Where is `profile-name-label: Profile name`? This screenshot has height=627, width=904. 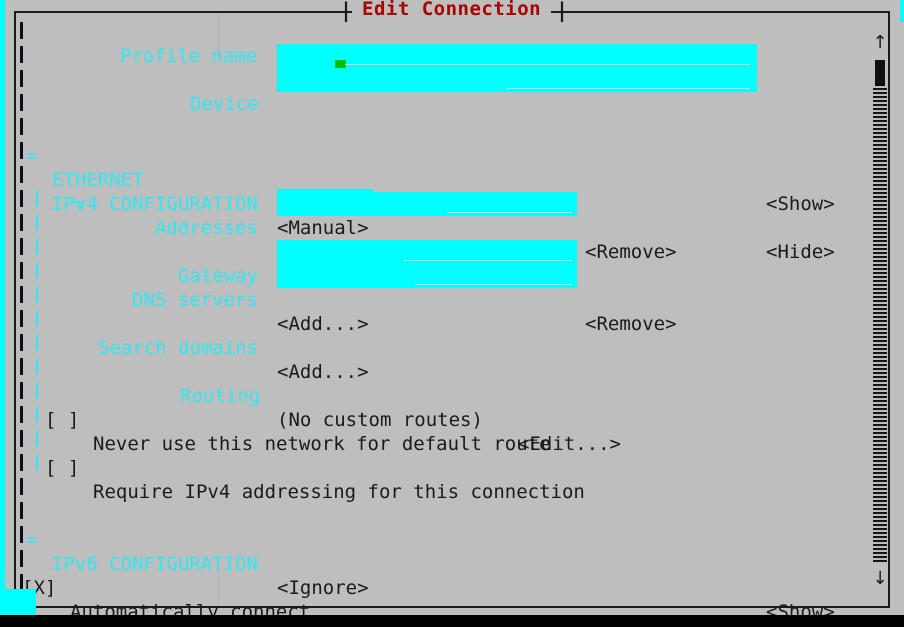 profile-name-label: Profile name is located at coordinates (189, 56).